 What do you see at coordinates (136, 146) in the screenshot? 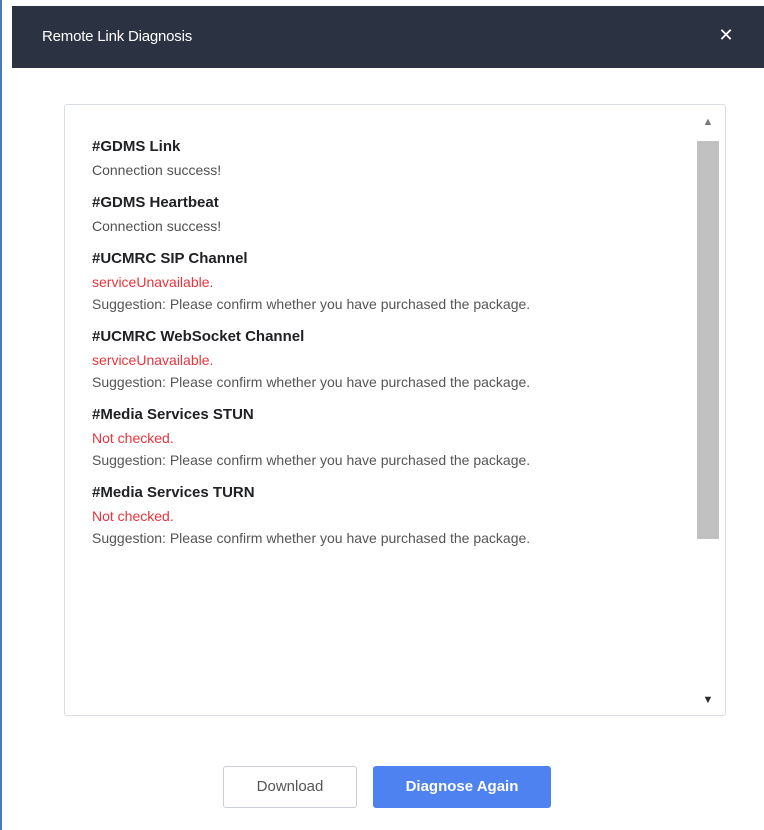
I see `diagnosis-item-title: #GDMS Link` at bounding box center [136, 146].